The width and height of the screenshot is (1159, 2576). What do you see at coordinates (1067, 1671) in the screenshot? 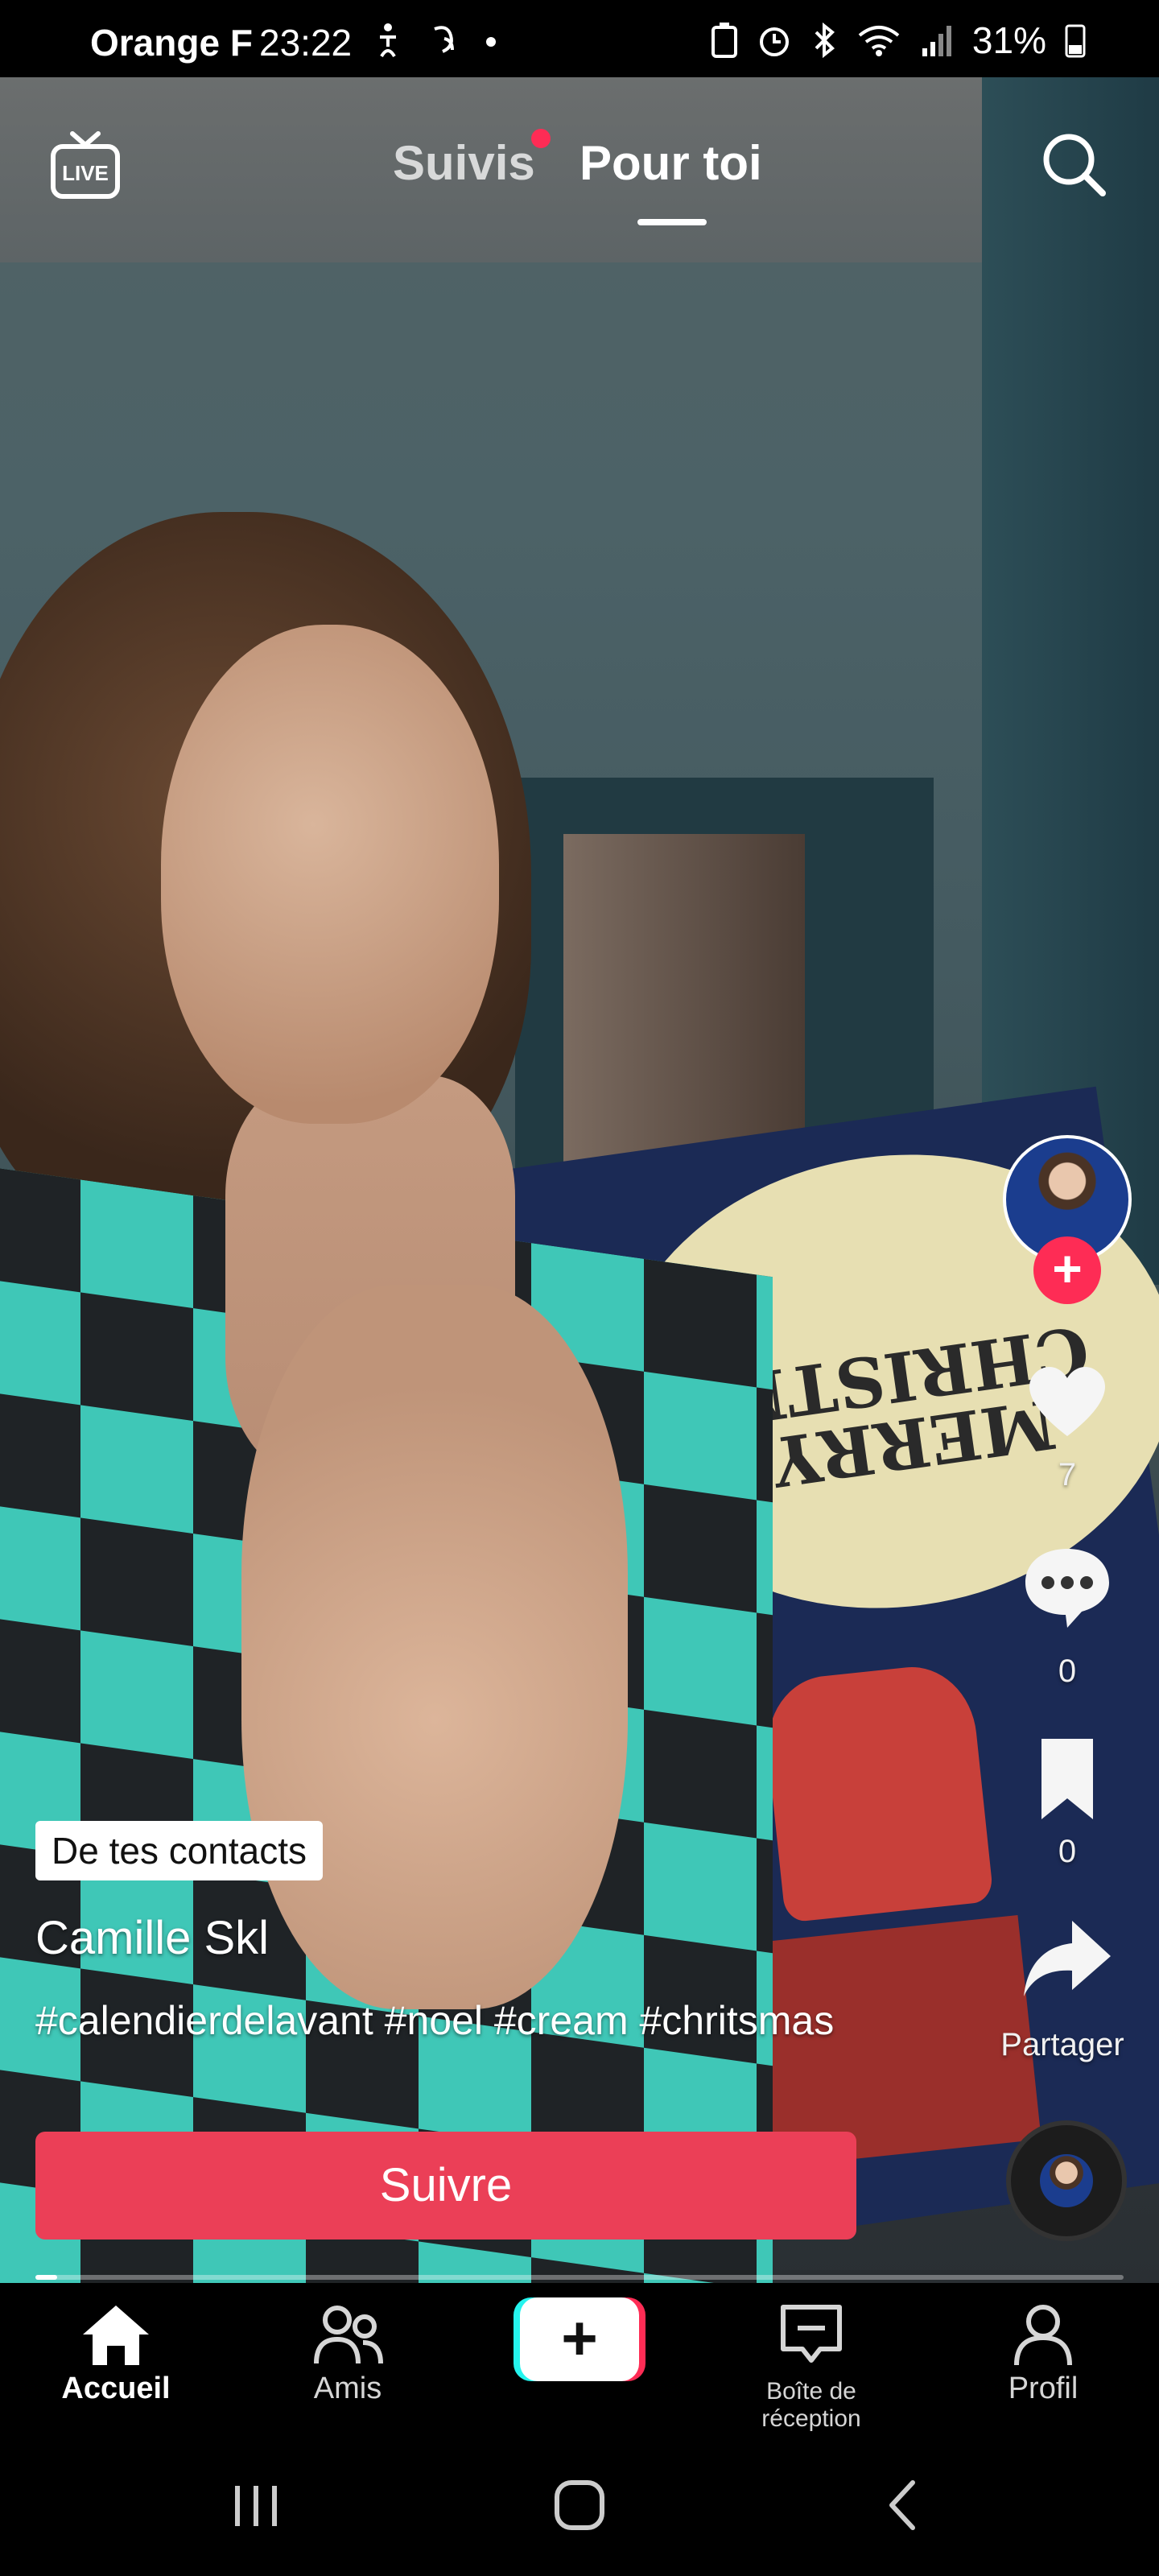
I see `comment-count: 0` at bounding box center [1067, 1671].